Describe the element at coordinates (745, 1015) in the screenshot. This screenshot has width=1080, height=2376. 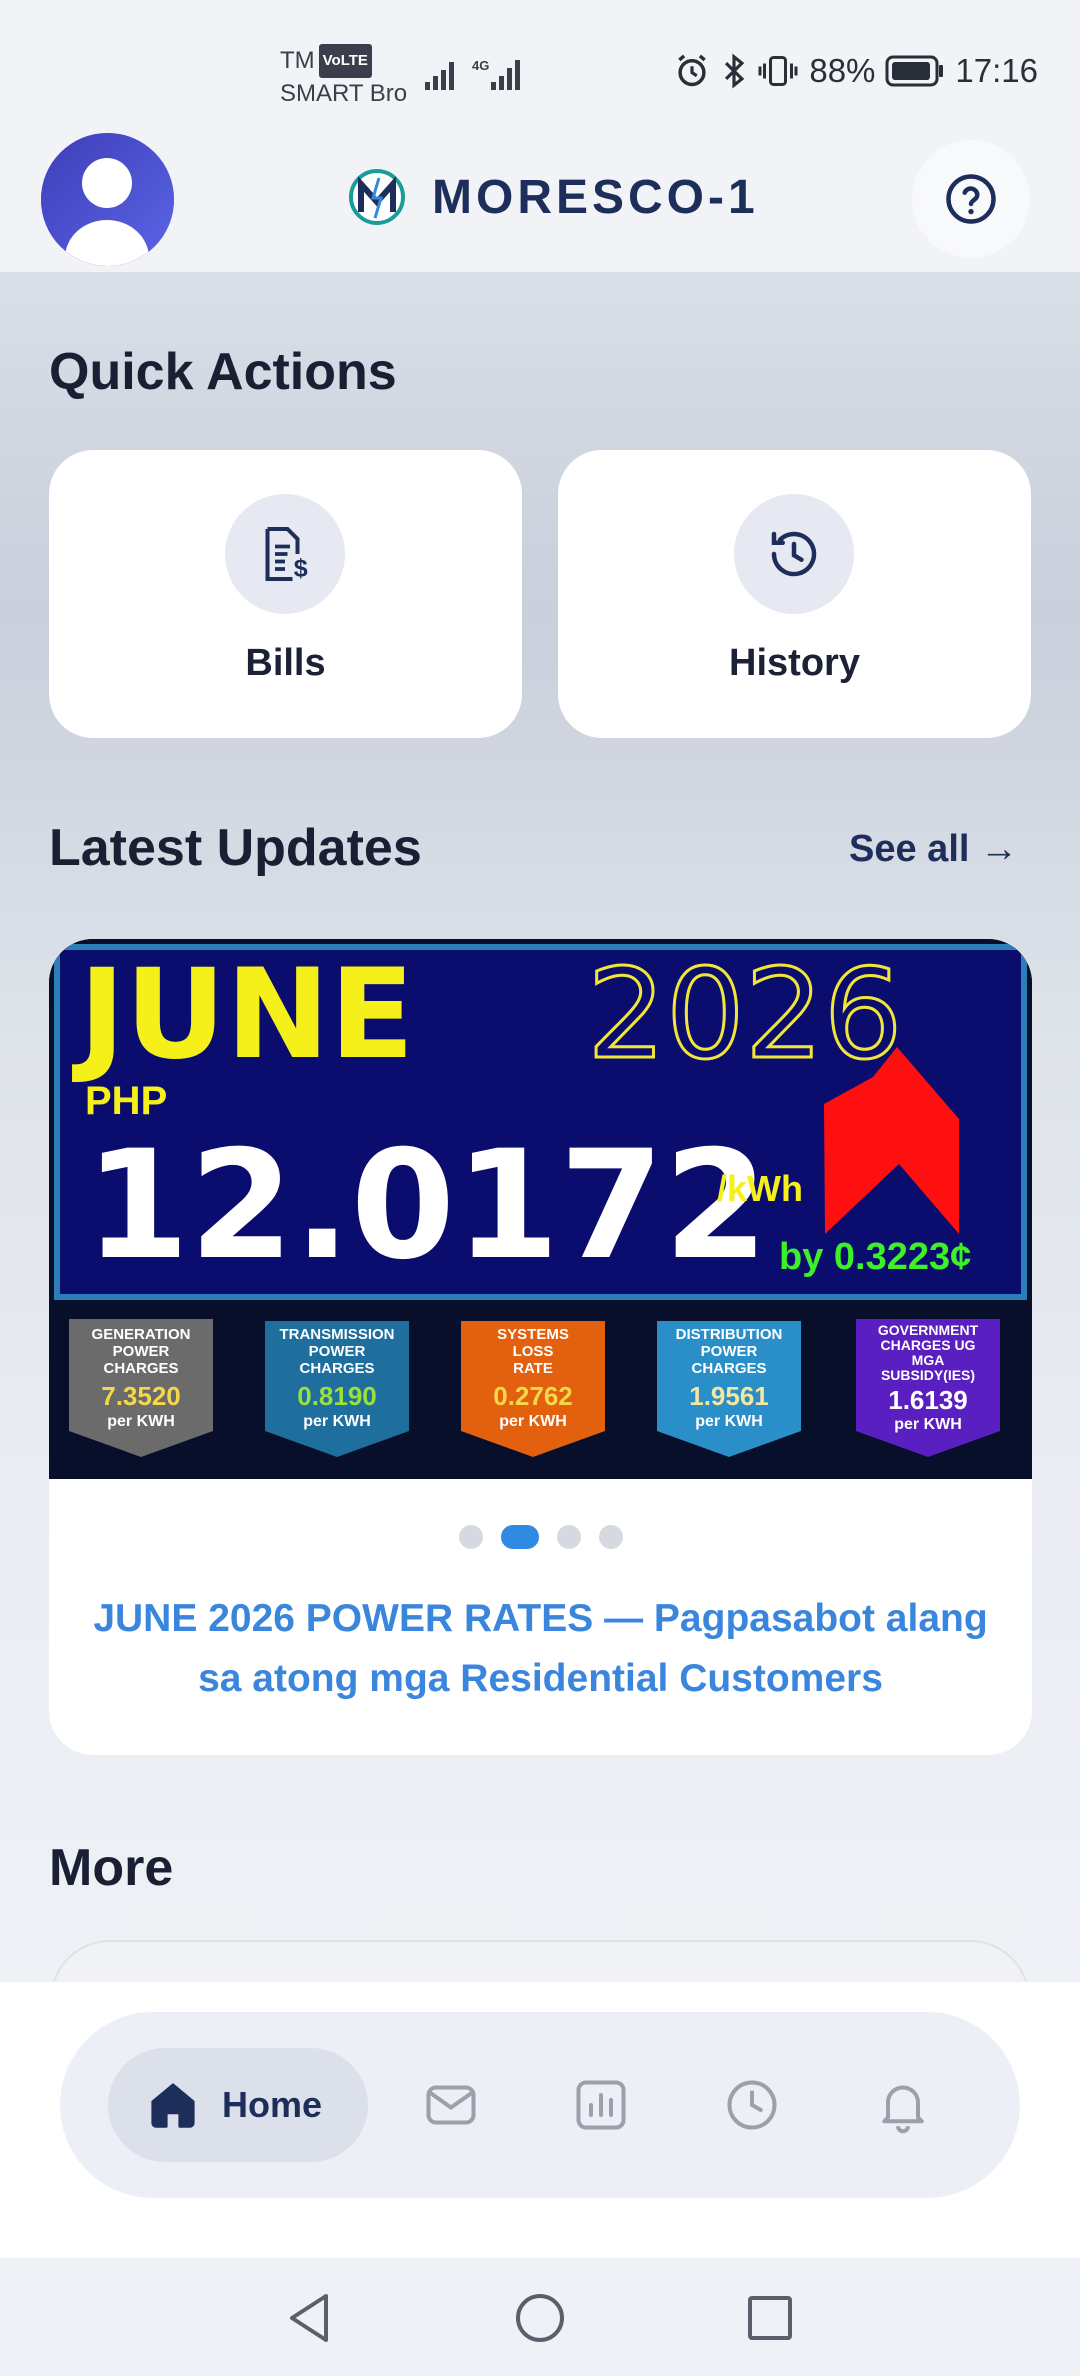
I see `banner-year: 2026` at that location.